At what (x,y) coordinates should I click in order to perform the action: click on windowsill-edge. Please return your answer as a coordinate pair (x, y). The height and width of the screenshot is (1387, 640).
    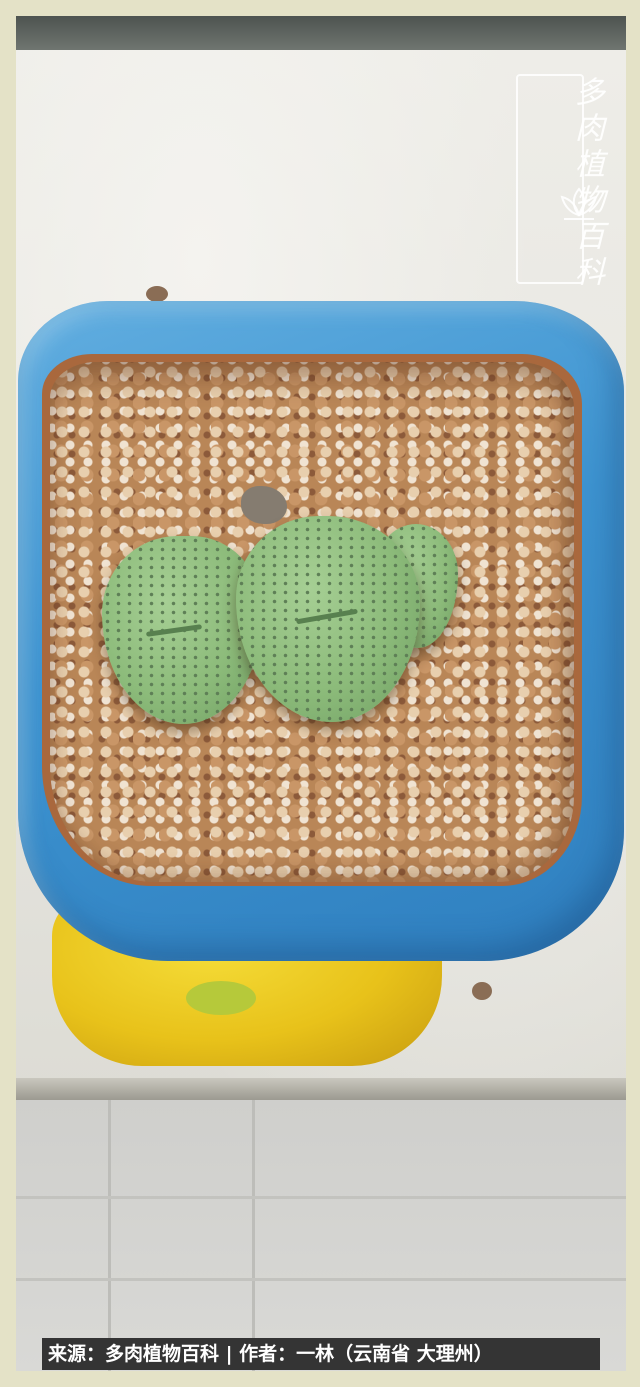
    Looking at the image, I should click on (321, 1089).